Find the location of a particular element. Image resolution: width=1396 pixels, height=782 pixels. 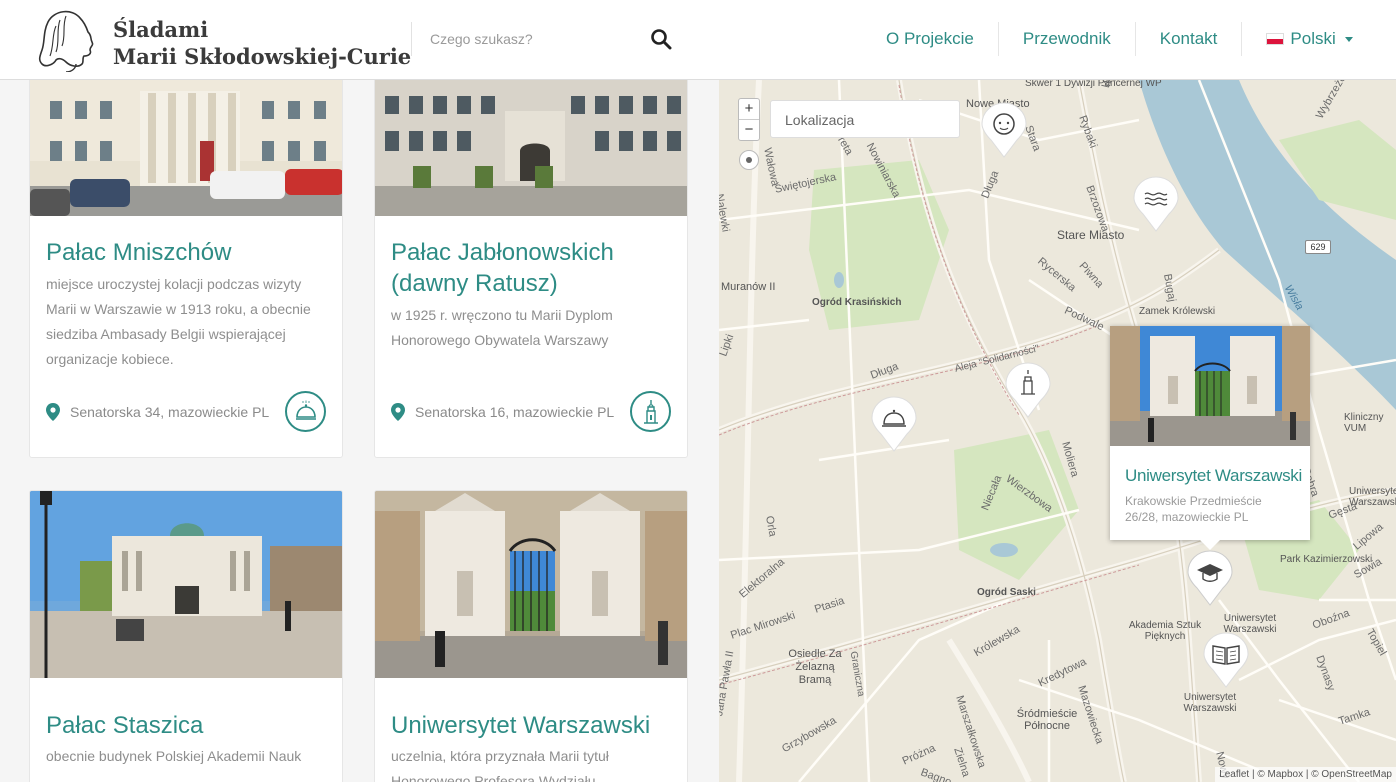

zoom-control: + − is located at coordinates (749, 119).